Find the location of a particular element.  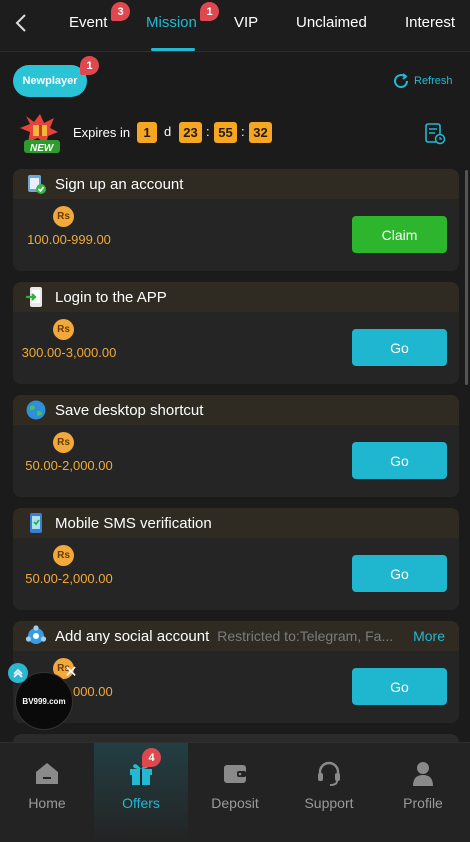

tab-interest: Interest is located at coordinates (430, 22).